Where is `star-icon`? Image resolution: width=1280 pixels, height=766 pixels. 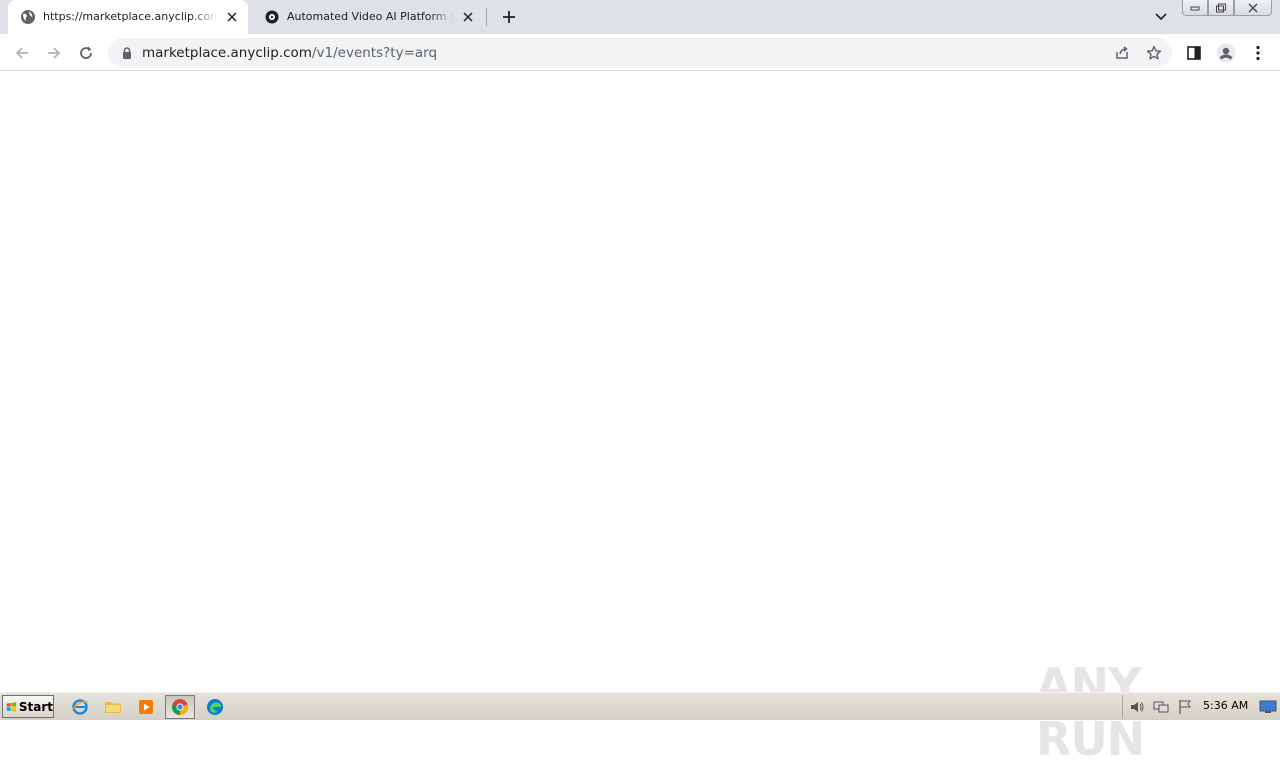
star-icon is located at coordinates (1154, 53).